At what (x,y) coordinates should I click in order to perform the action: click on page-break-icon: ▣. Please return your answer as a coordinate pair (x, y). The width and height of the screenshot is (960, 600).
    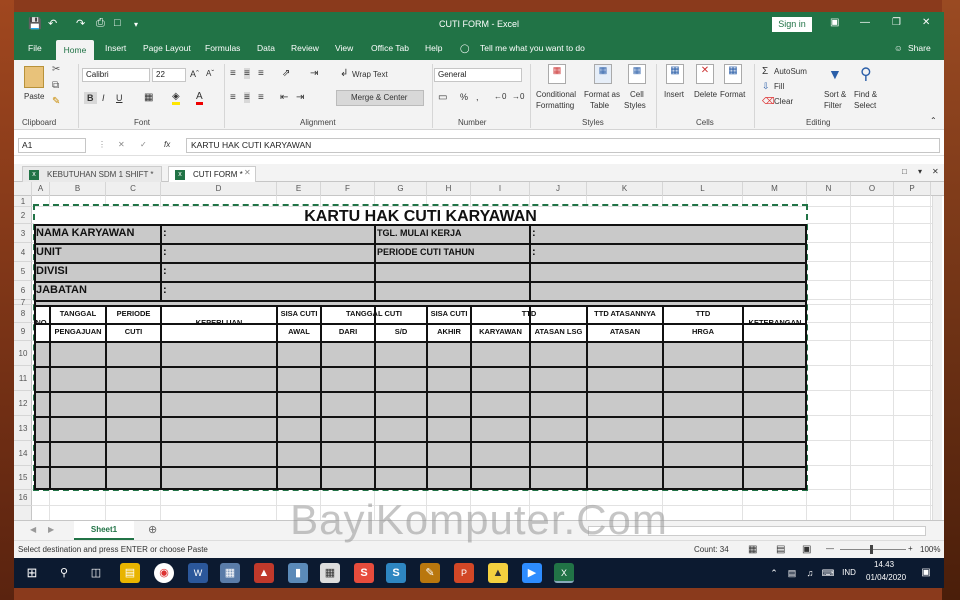
    Looking at the image, I should click on (806, 549).